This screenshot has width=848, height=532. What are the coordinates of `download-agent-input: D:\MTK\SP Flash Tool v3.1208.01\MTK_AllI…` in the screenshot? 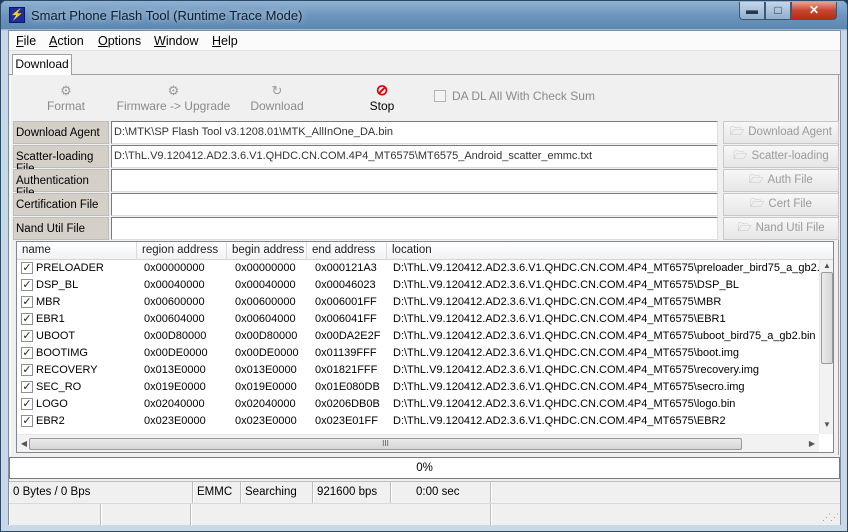 It's located at (414, 132).